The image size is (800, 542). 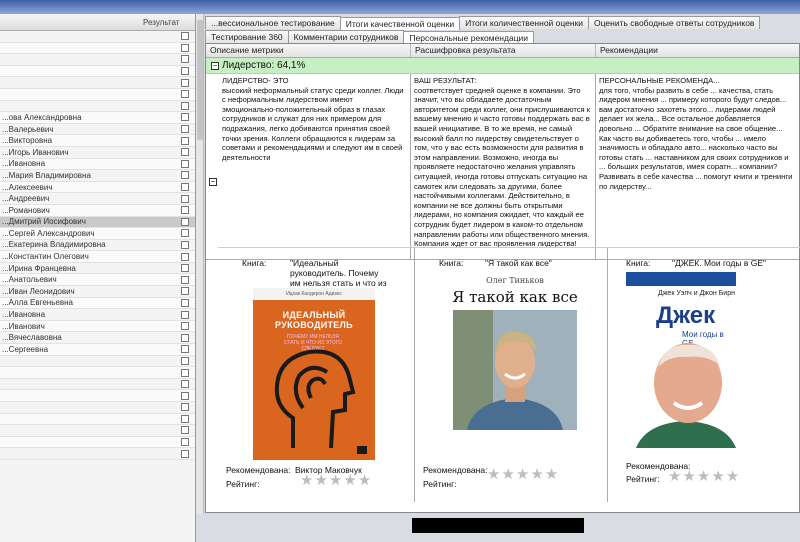 I want to click on employee-row: ...Алла Евгеньевна, so click(x=97, y=303).